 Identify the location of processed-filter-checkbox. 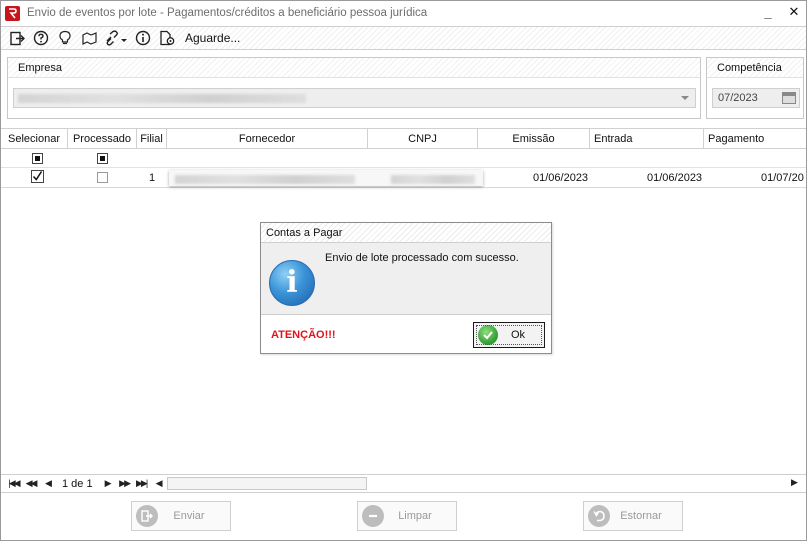
(102, 158).